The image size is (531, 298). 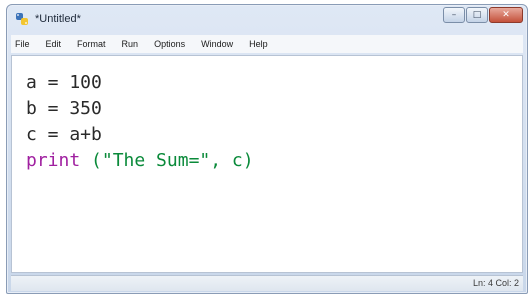 What do you see at coordinates (22, 19) in the screenshot?
I see `python-idle-icon` at bounding box center [22, 19].